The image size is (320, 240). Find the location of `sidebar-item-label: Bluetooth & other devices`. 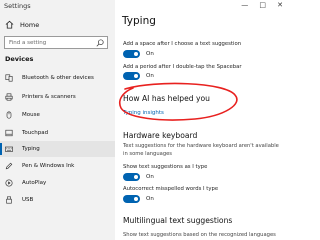

sidebar-item-label: Bluetooth & other devices is located at coordinates (58, 78).